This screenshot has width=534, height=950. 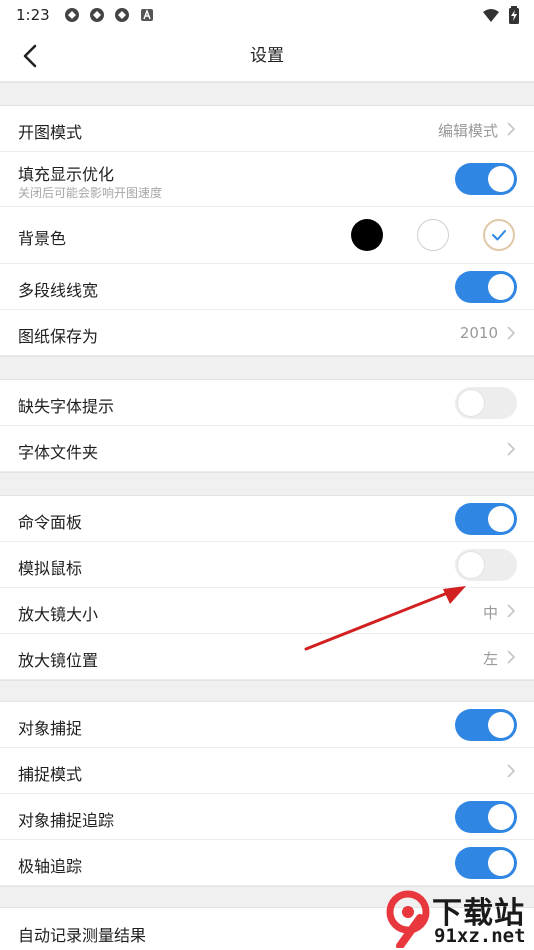 I want to click on setting-label: 字体文件夹, so click(x=58, y=452).